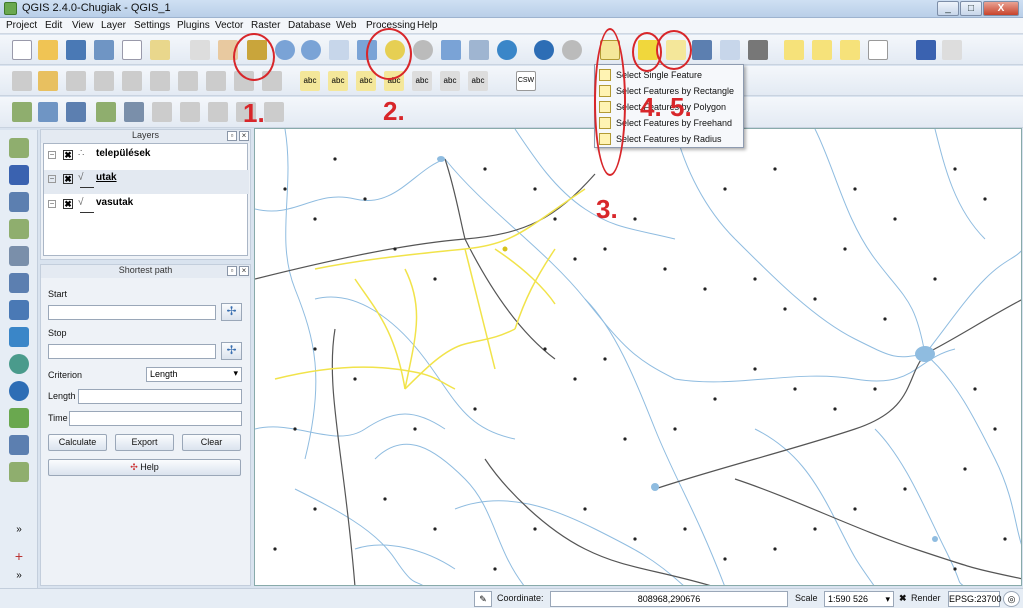 Image resolution: width=1023 pixels, height=608 pixels. What do you see at coordinates (310, 81) in the screenshot?
I see `layer-labeling-icon: abc` at bounding box center [310, 81].